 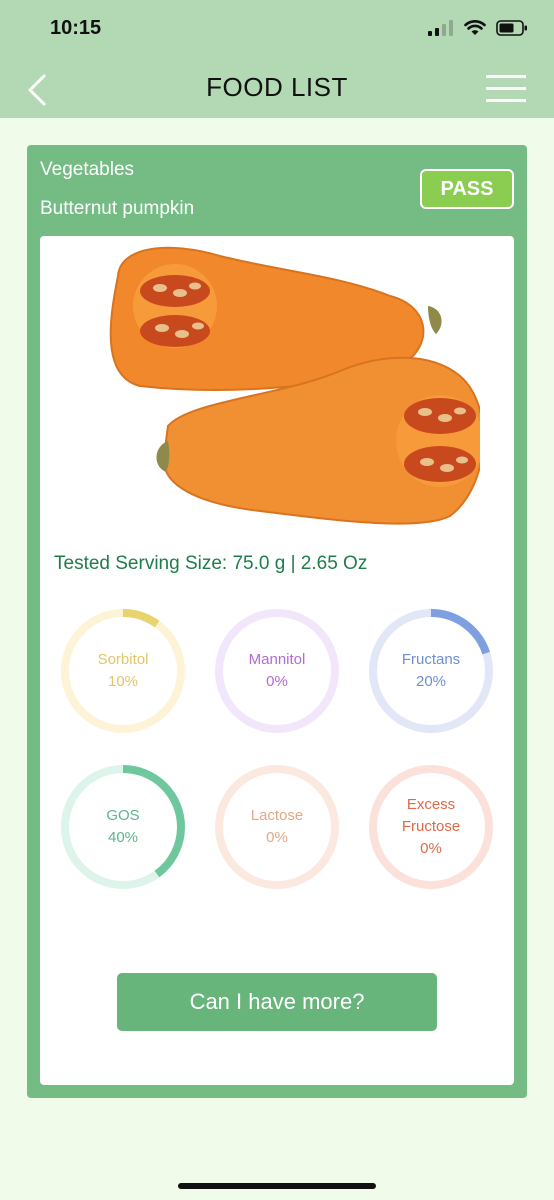 I want to click on nutrient-ring-mannitol: Mannitol 0%, so click(x=277, y=671).